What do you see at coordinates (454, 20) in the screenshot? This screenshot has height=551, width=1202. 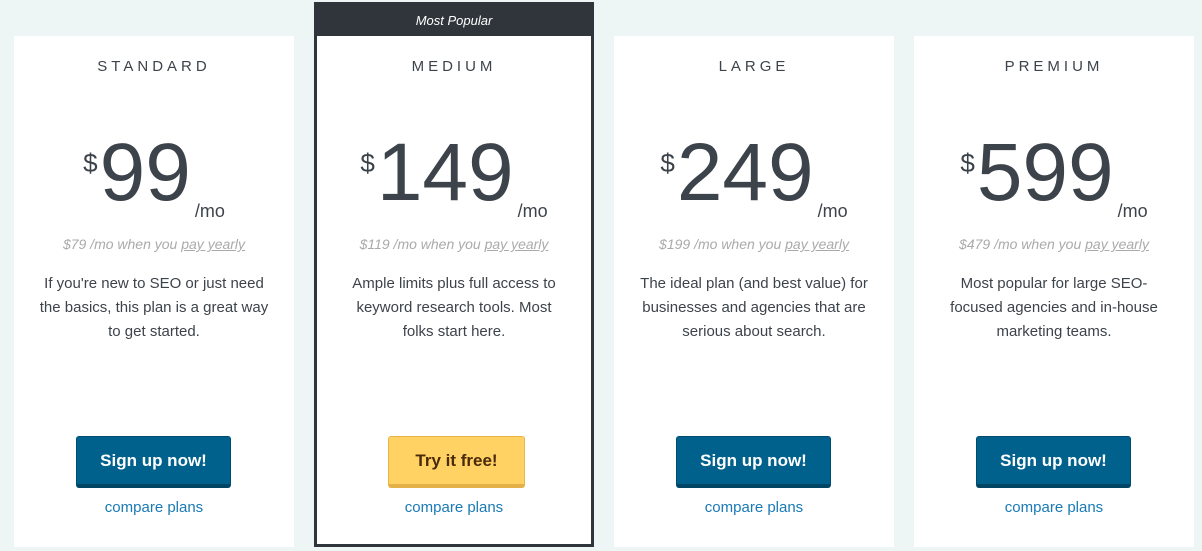 I see `most-popular-badge: Most Popular` at bounding box center [454, 20].